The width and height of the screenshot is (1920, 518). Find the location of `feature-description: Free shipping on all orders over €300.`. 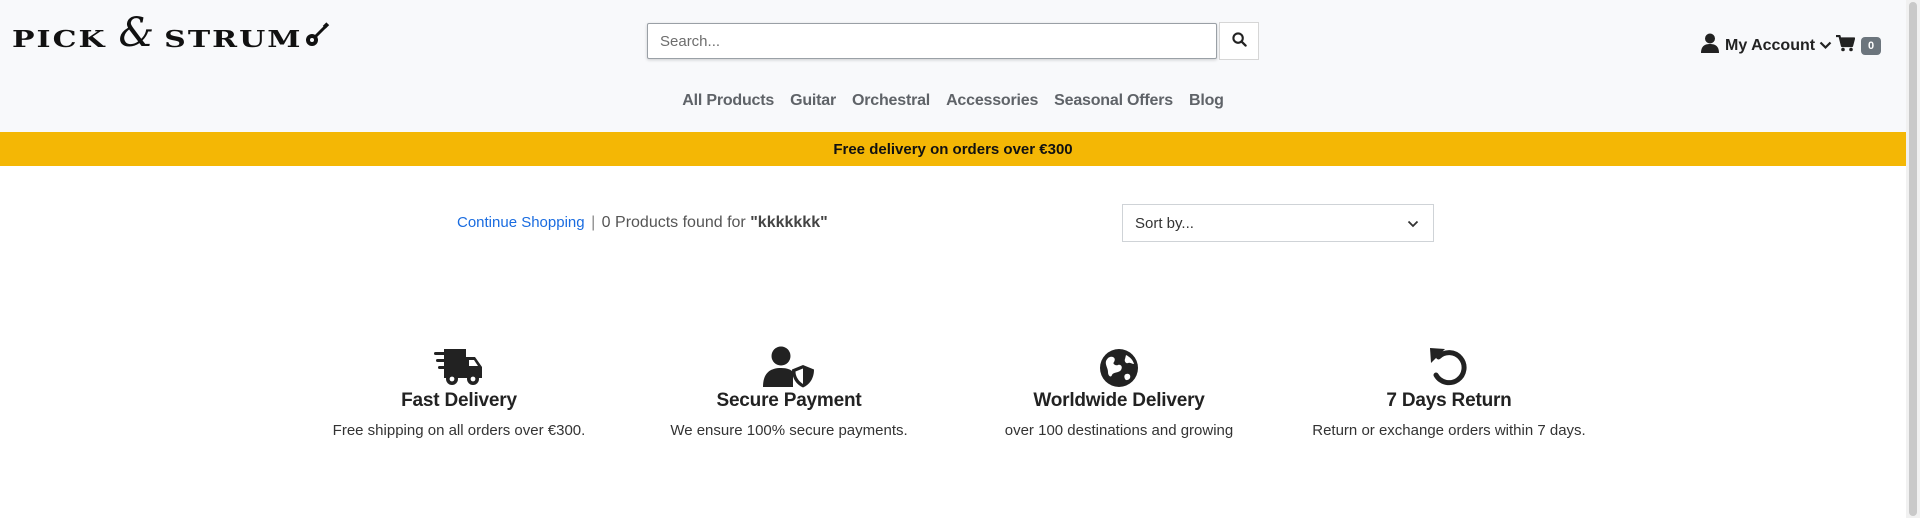

feature-description: Free shipping on all orders over €300. is located at coordinates (459, 430).